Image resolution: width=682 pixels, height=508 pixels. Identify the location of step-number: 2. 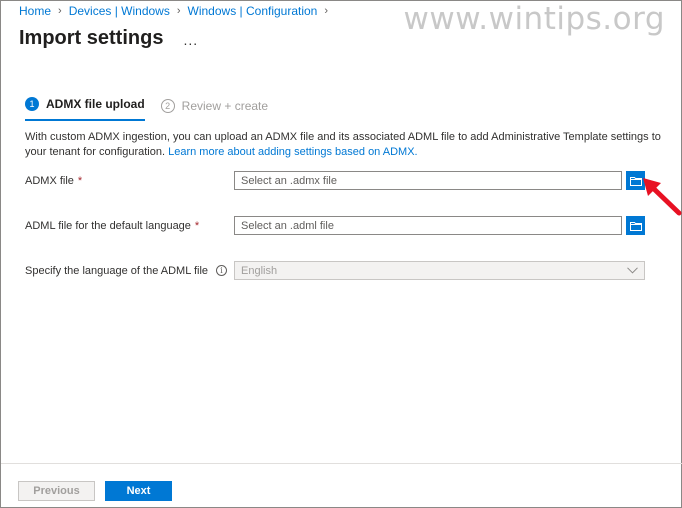
(167, 106).